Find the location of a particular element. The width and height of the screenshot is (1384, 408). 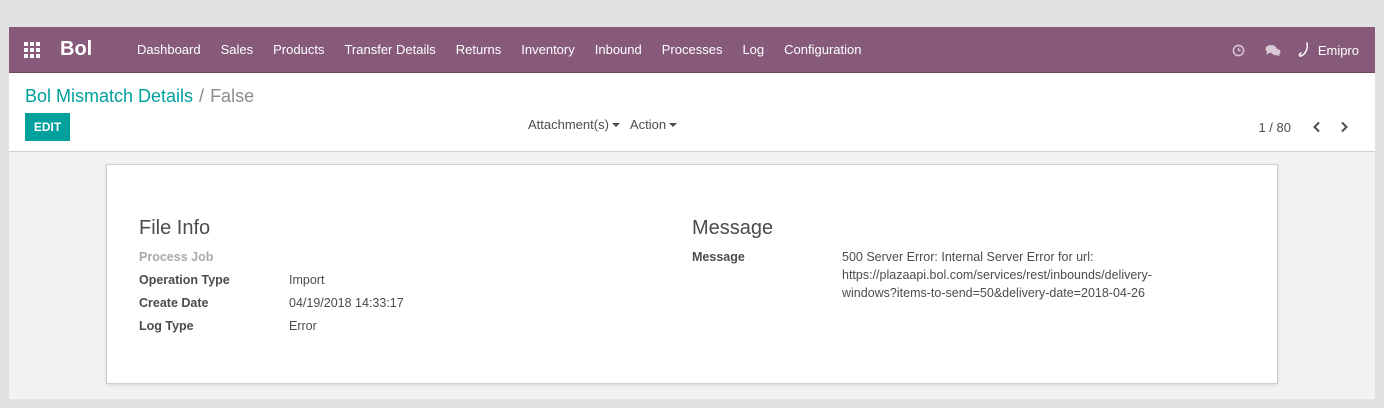

edit-button: EDIT is located at coordinates (47, 127).